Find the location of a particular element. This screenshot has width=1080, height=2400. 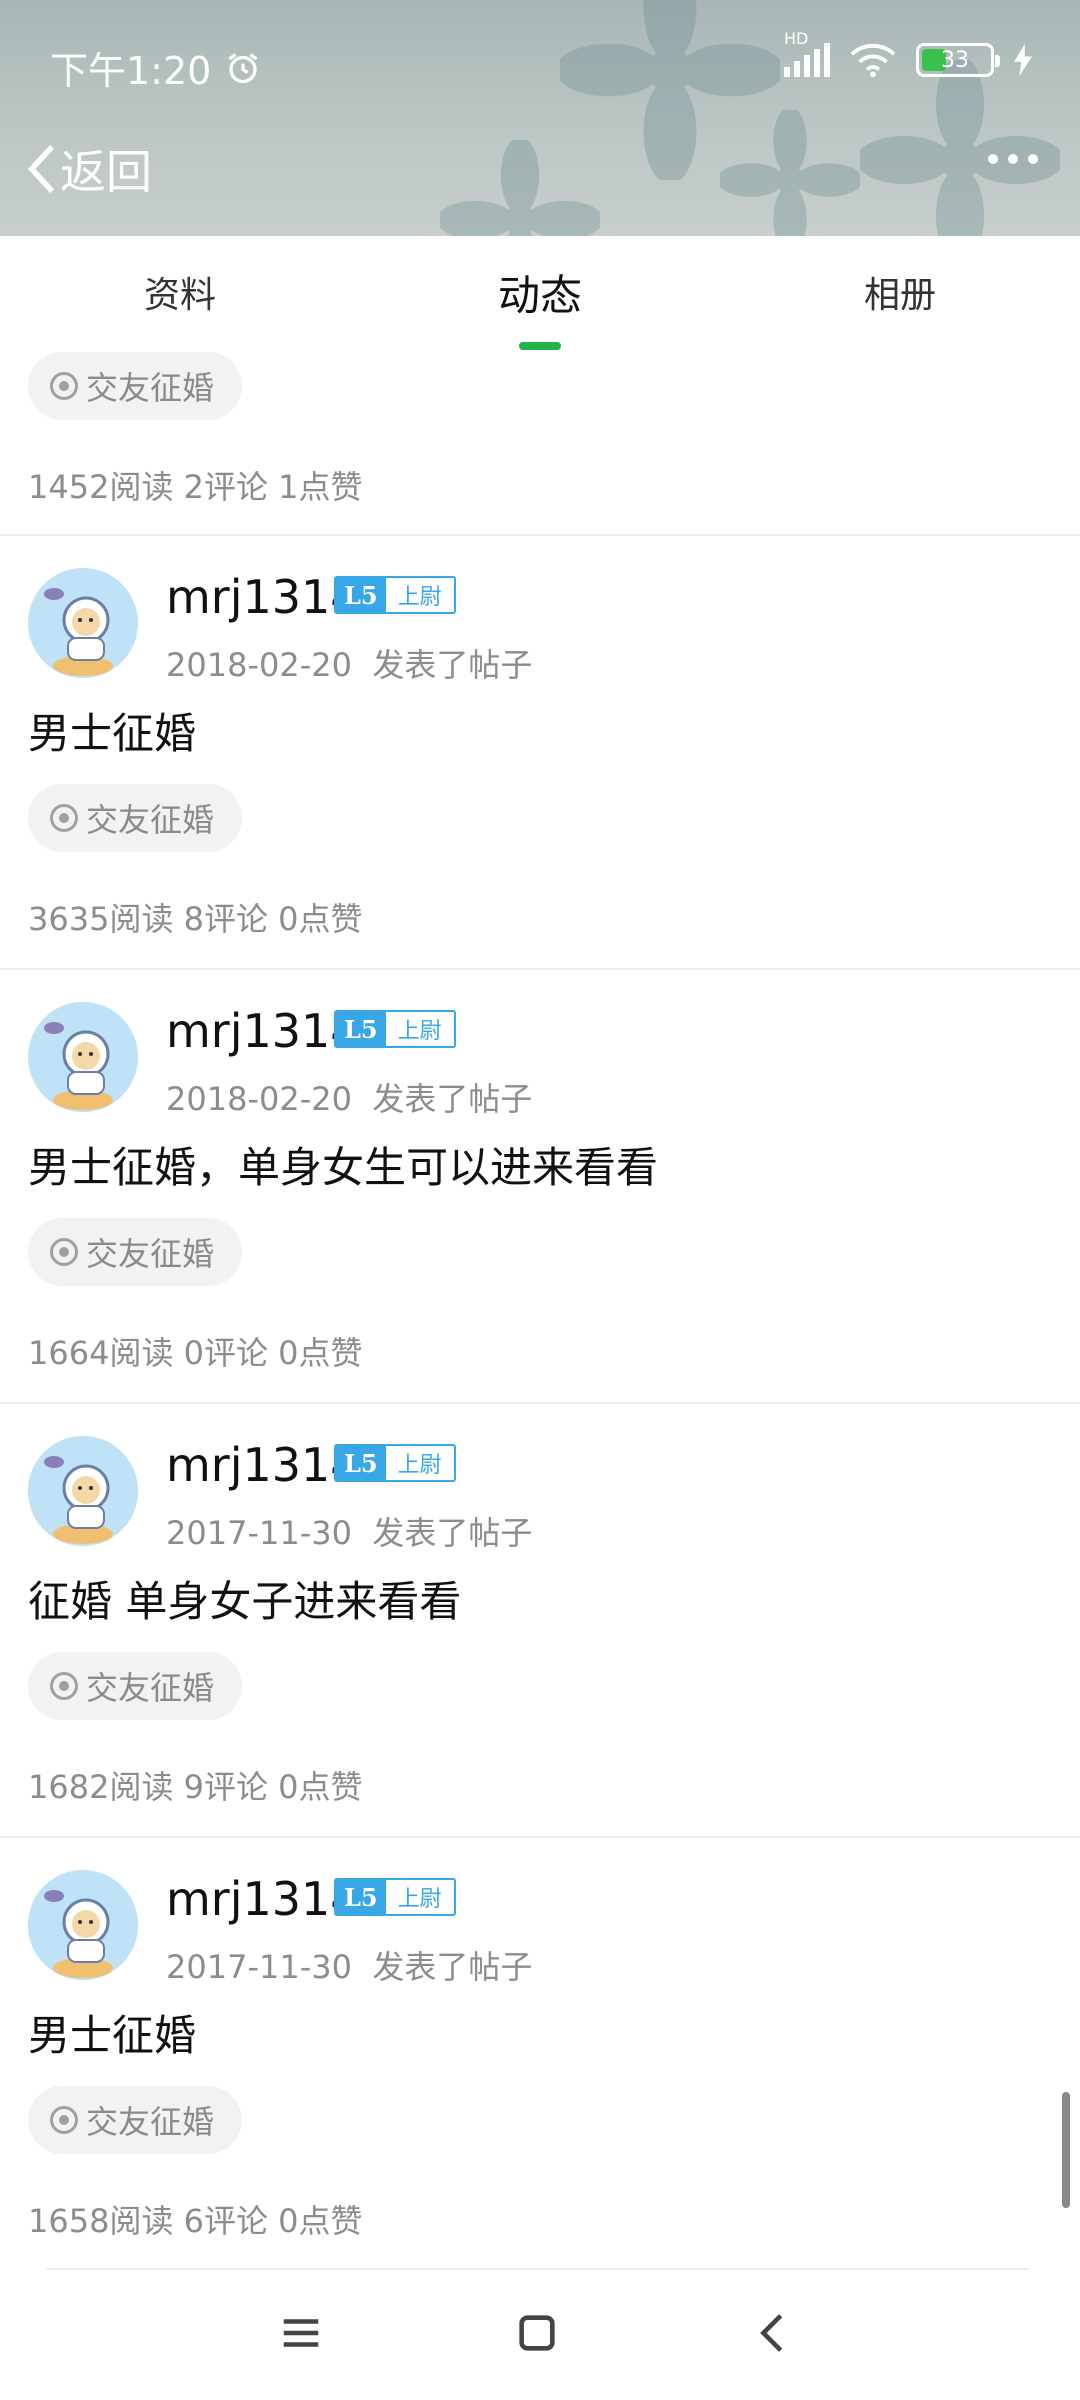

chevron-left-icon is located at coordinates (41, 169).